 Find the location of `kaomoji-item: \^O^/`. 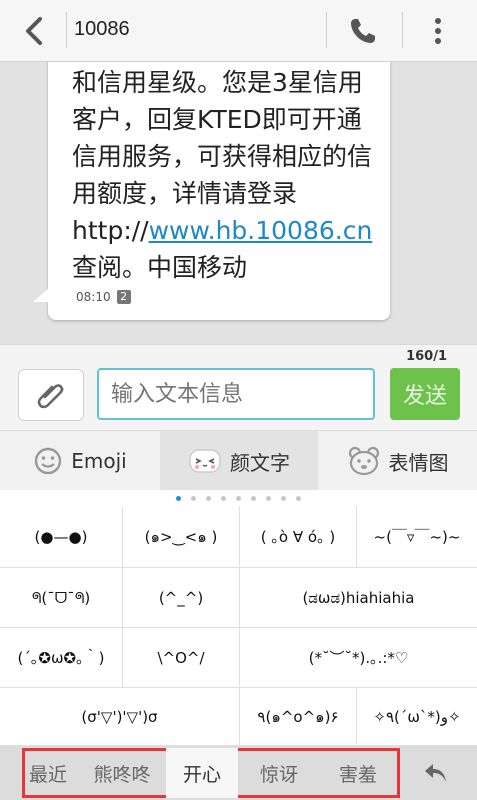

kaomoji-item: \^O^/ is located at coordinates (181, 658).